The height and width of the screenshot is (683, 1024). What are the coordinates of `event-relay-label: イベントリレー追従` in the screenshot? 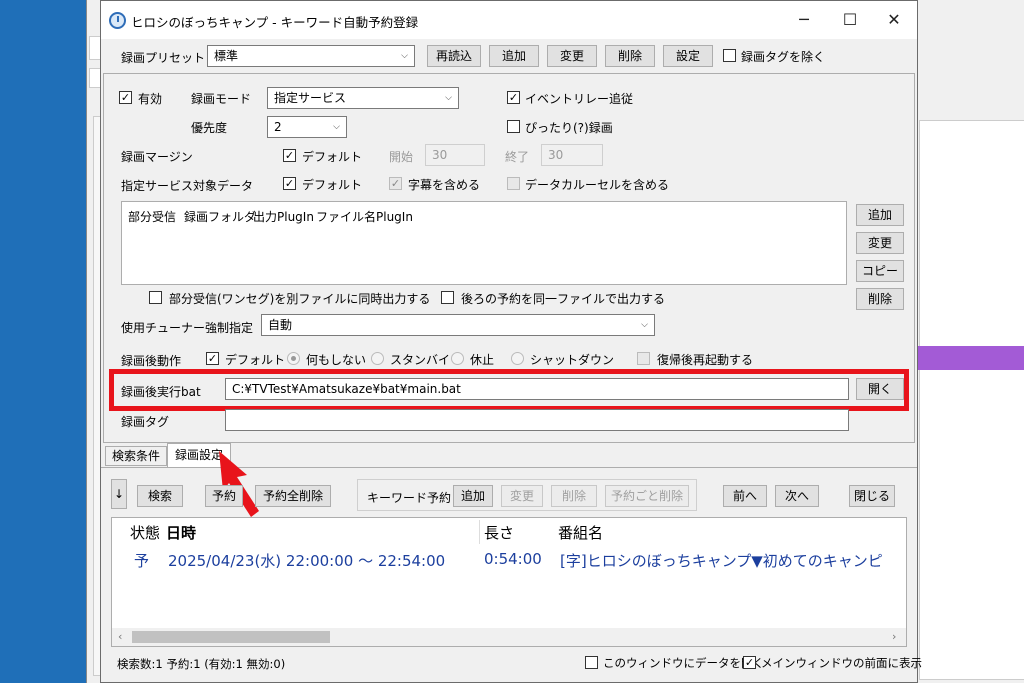 It's located at (579, 99).